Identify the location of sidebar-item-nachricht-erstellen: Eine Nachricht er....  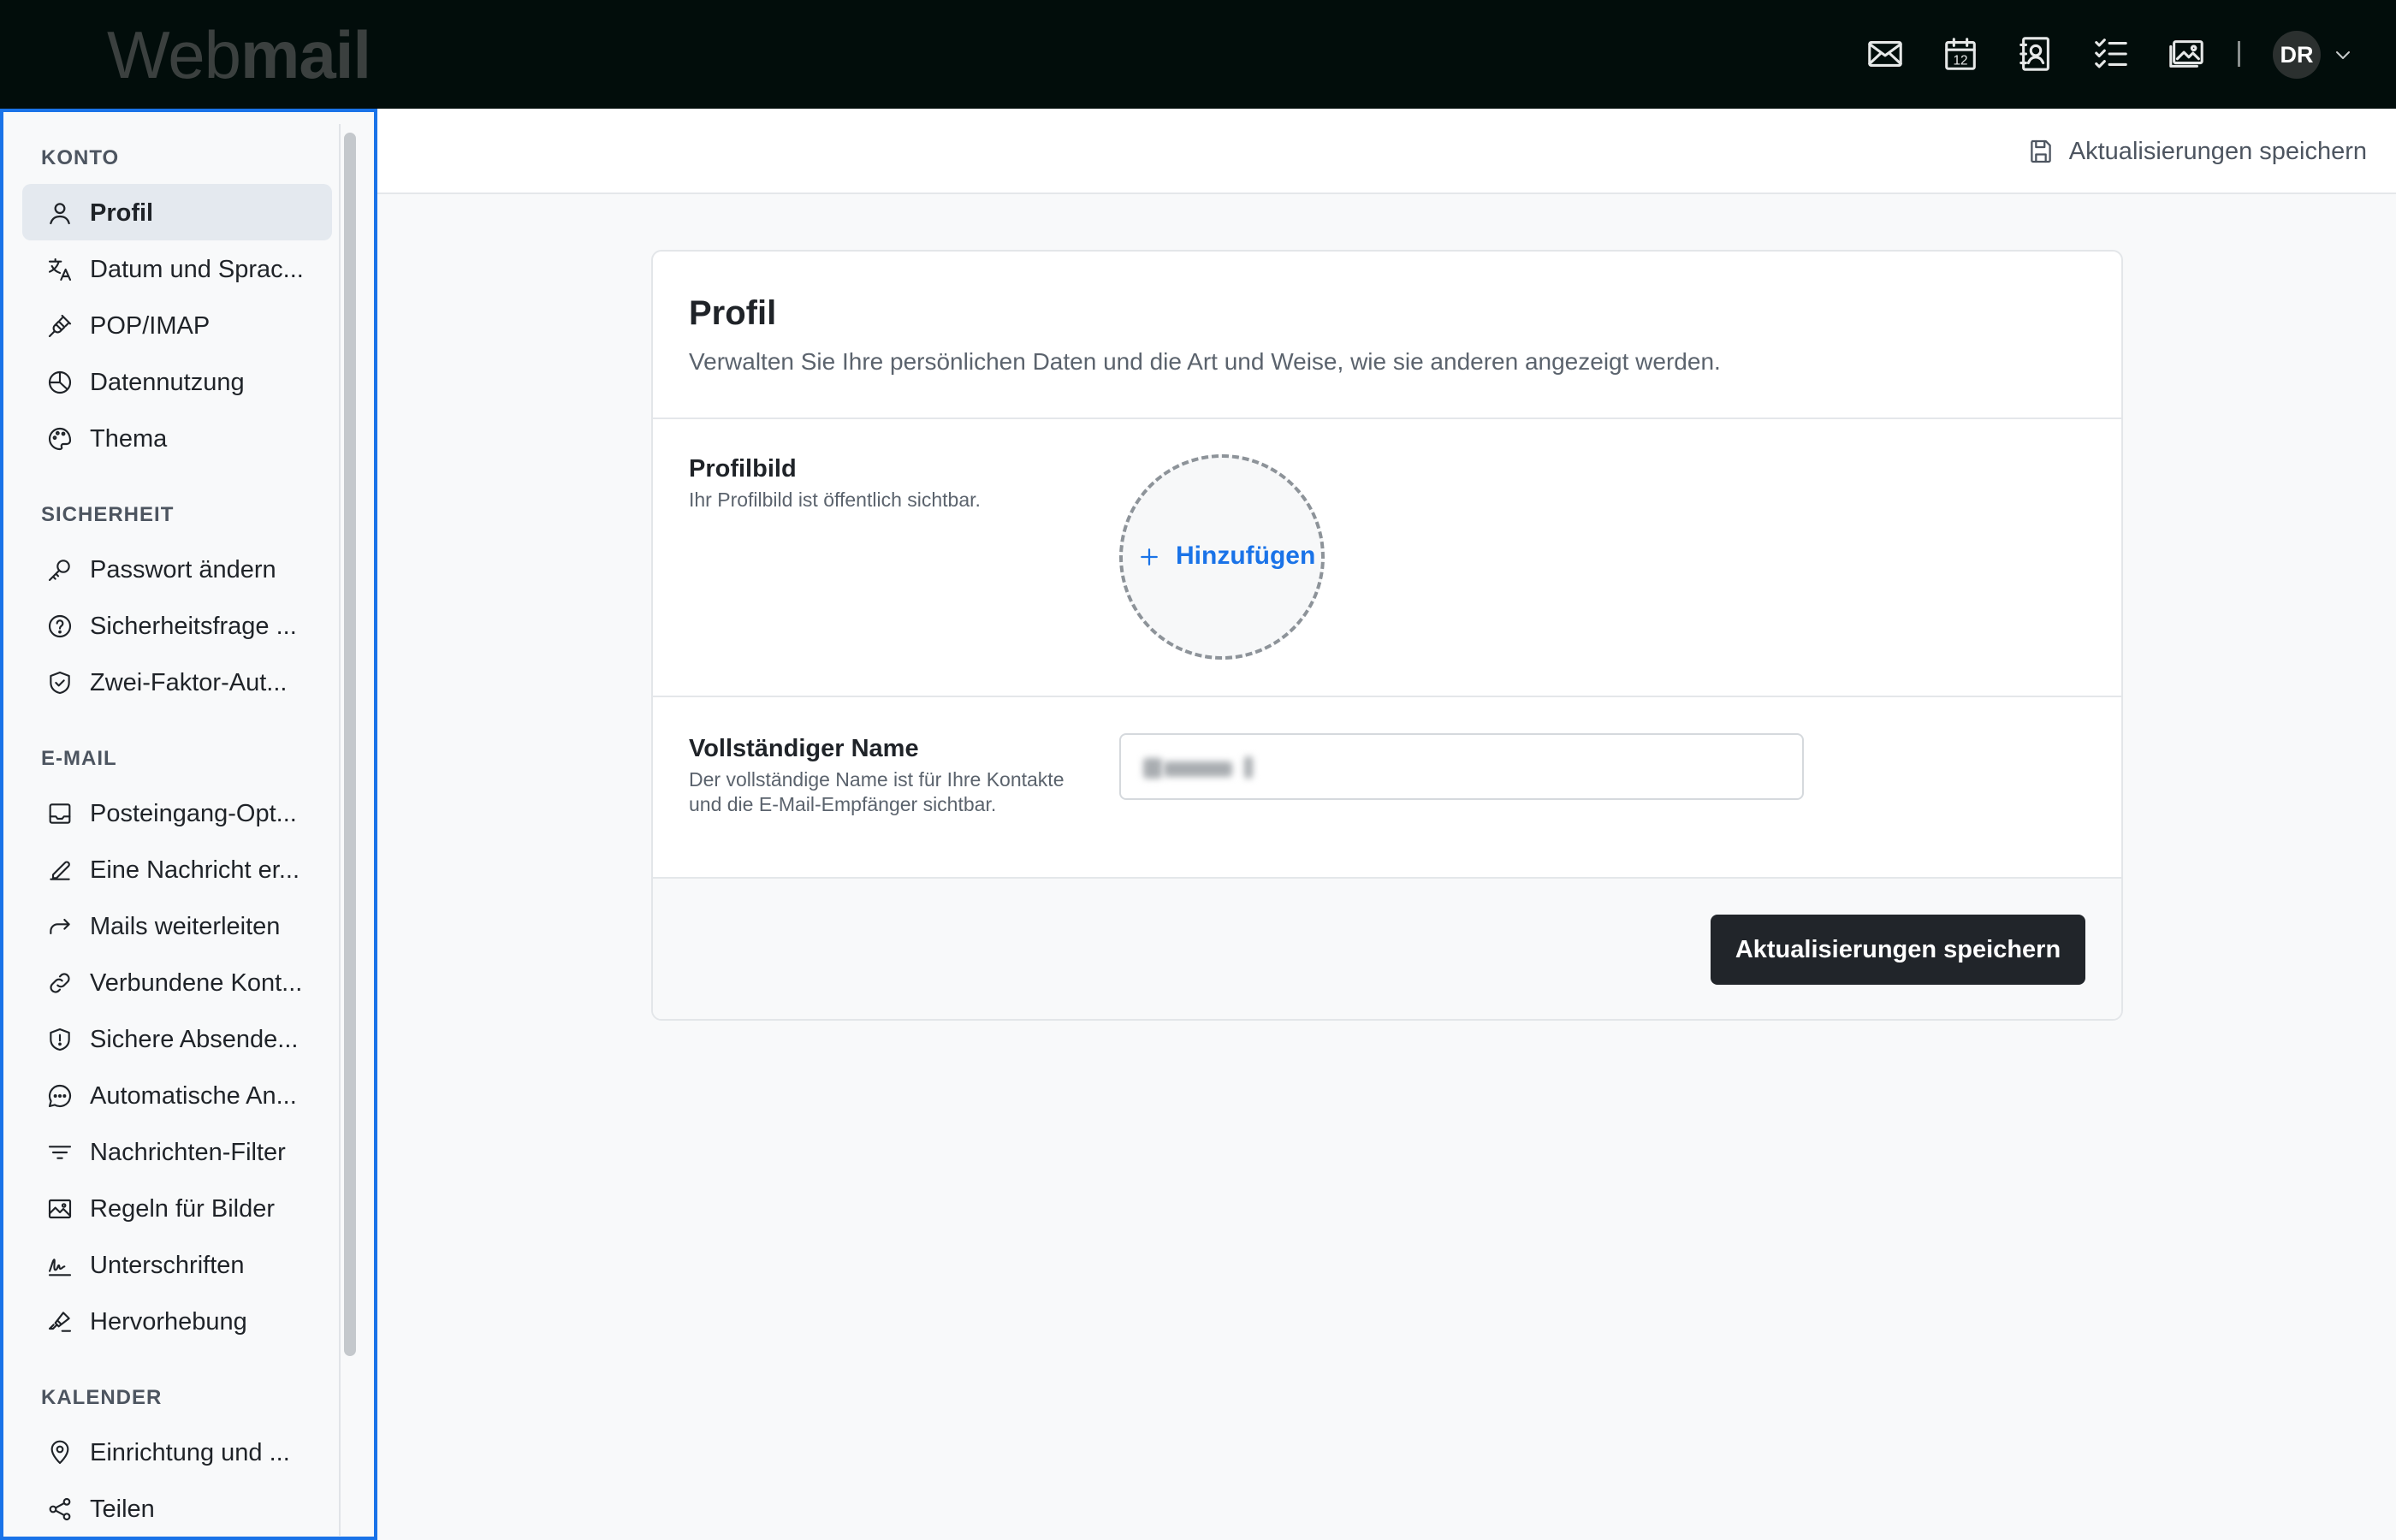
(177, 869).